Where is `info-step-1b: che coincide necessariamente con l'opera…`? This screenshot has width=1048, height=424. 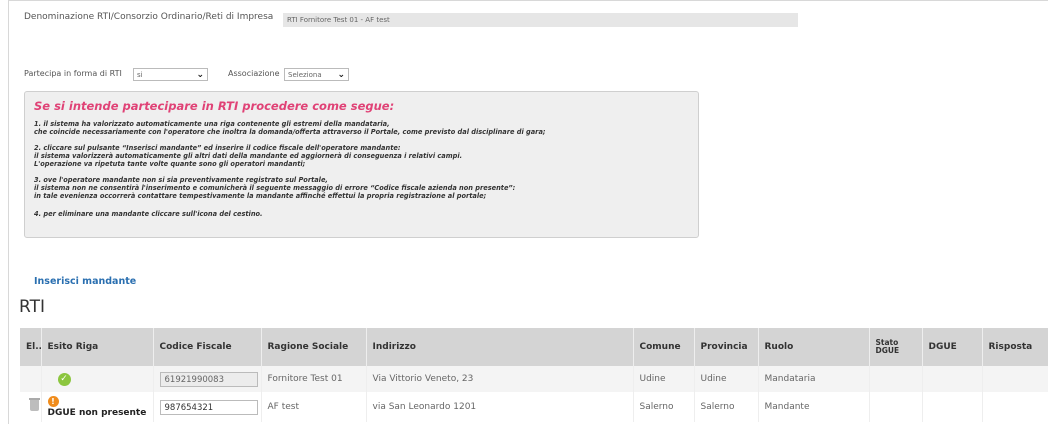
info-step-1b: che coincide necessariamente con l'opera… is located at coordinates (290, 132).